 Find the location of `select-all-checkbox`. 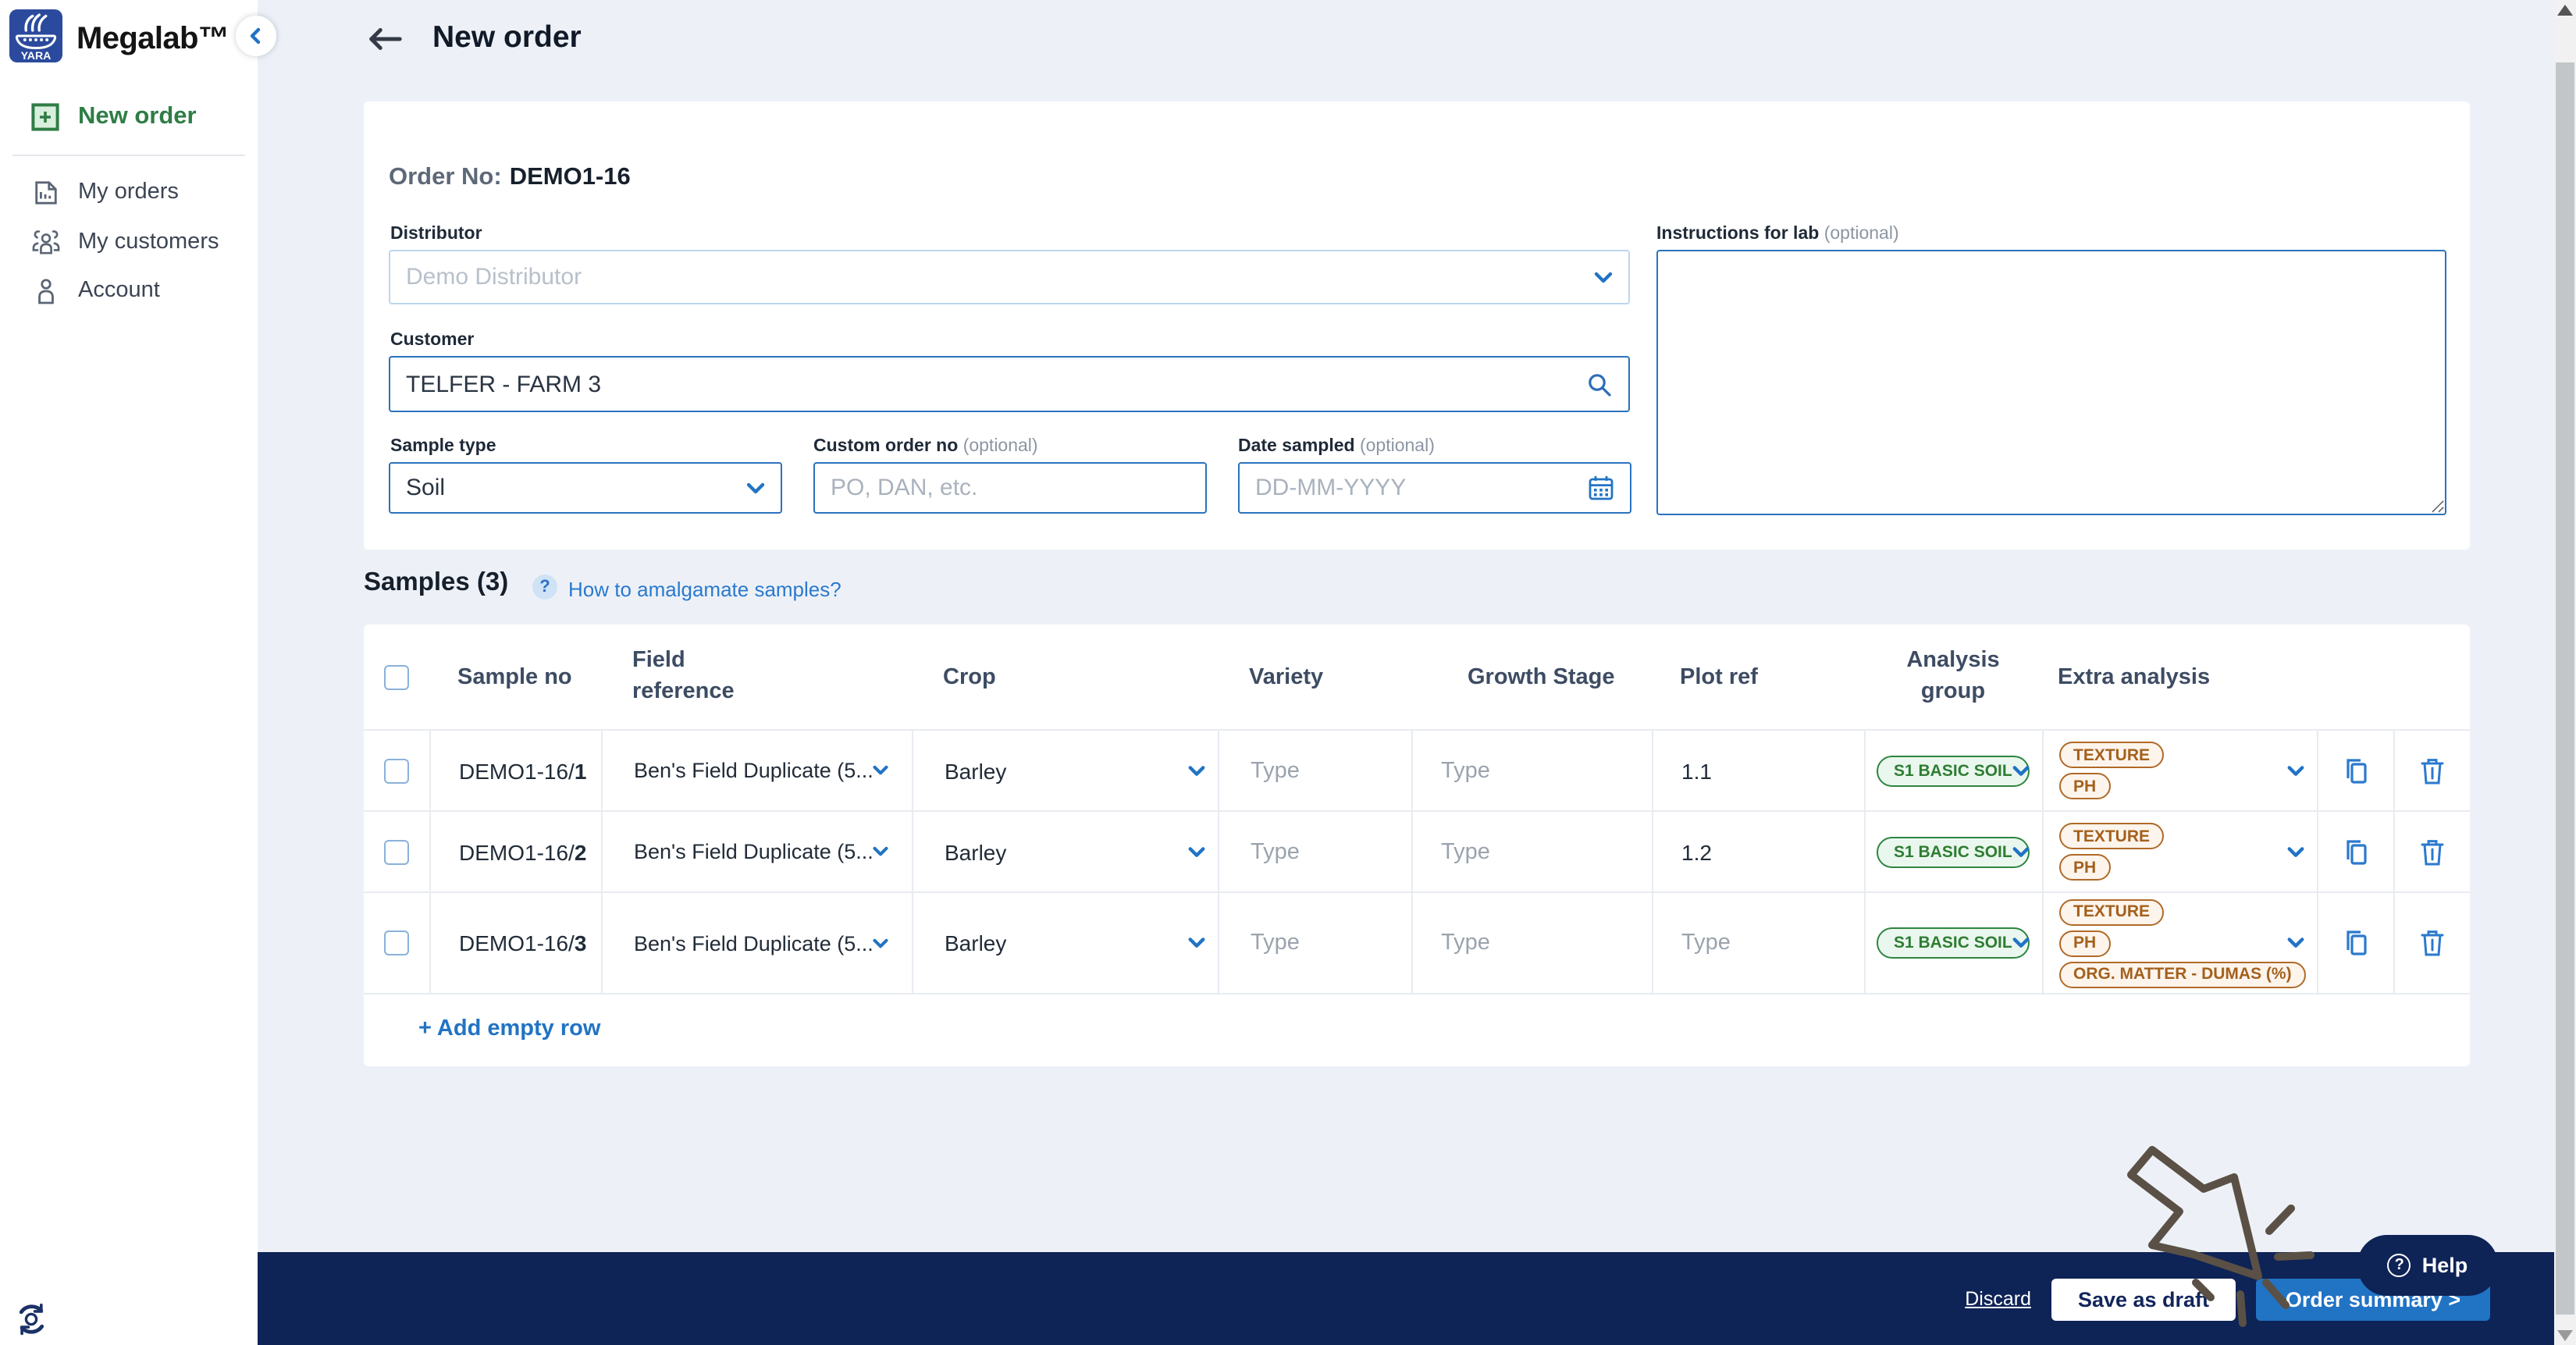

select-all-checkbox is located at coordinates (396, 676).